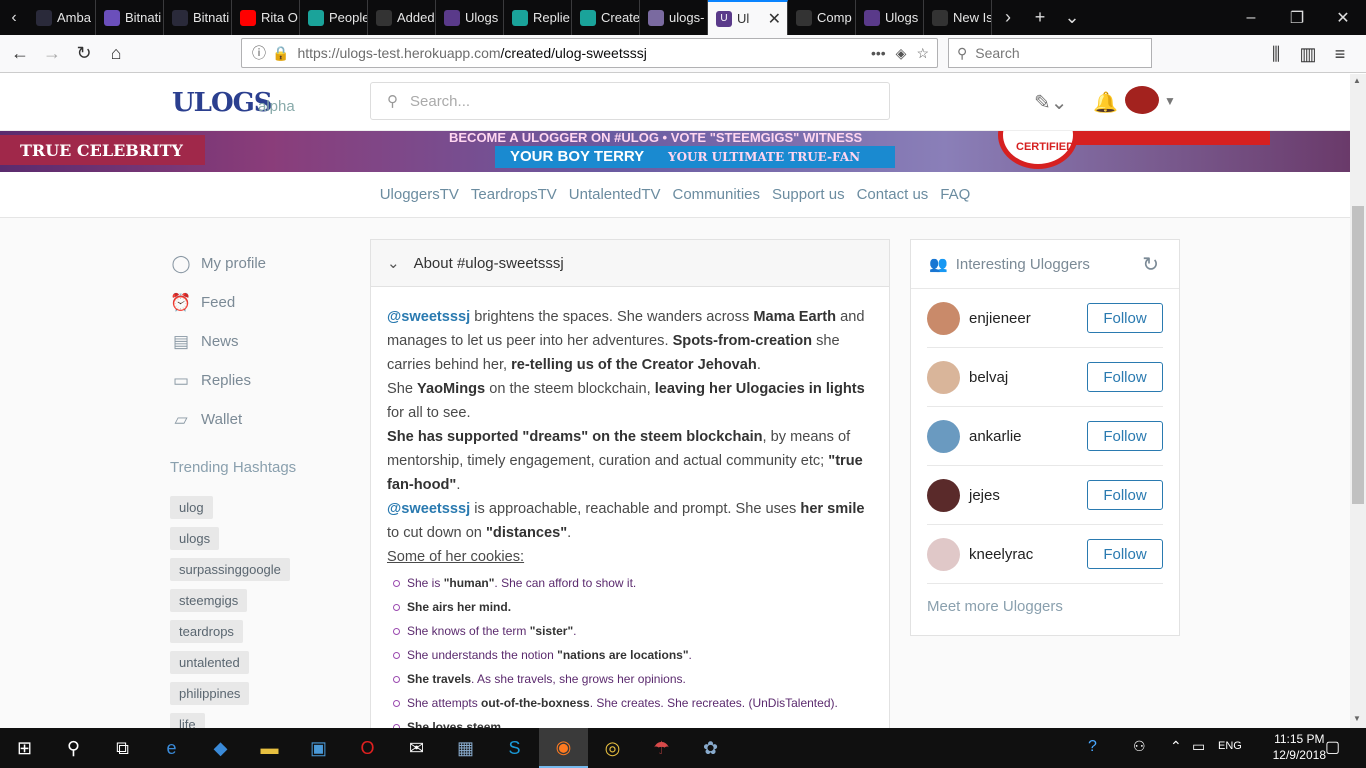 The width and height of the screenshot is (1366, 768). Describe the element at coordinates (1050, 53) in the screenshot. I see `browser-search-input: ⚲ Search` at that location.